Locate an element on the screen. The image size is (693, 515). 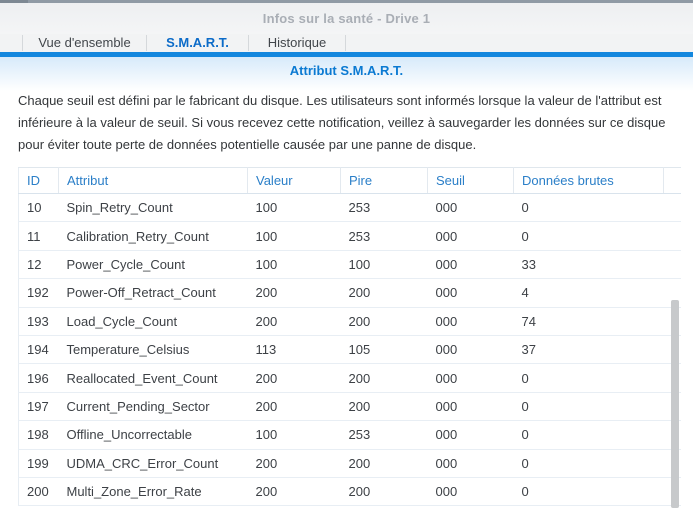
cell-id: 193 is located at coordinates (38, 321).